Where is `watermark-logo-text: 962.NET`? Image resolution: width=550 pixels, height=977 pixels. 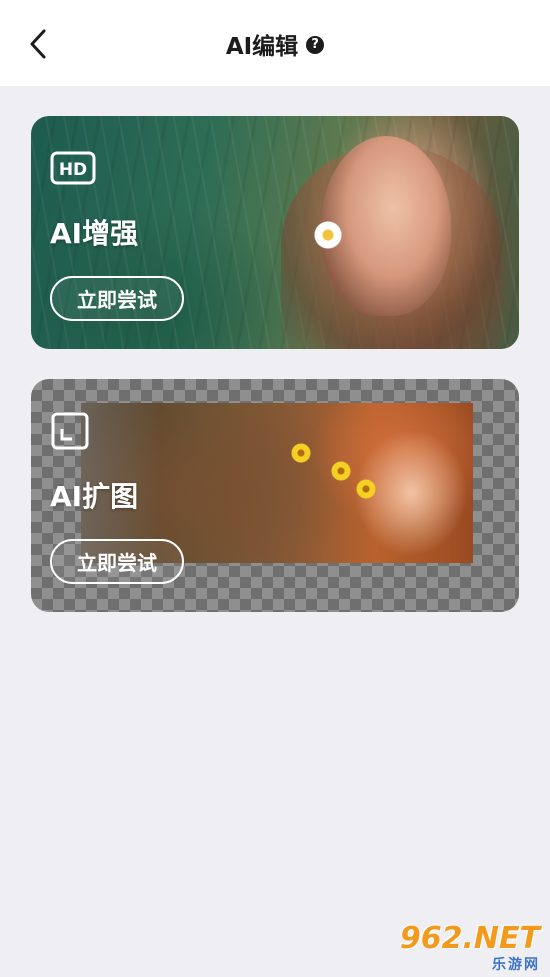 watermark-logo-text: 962.NET is located at coordinates (469, 938).